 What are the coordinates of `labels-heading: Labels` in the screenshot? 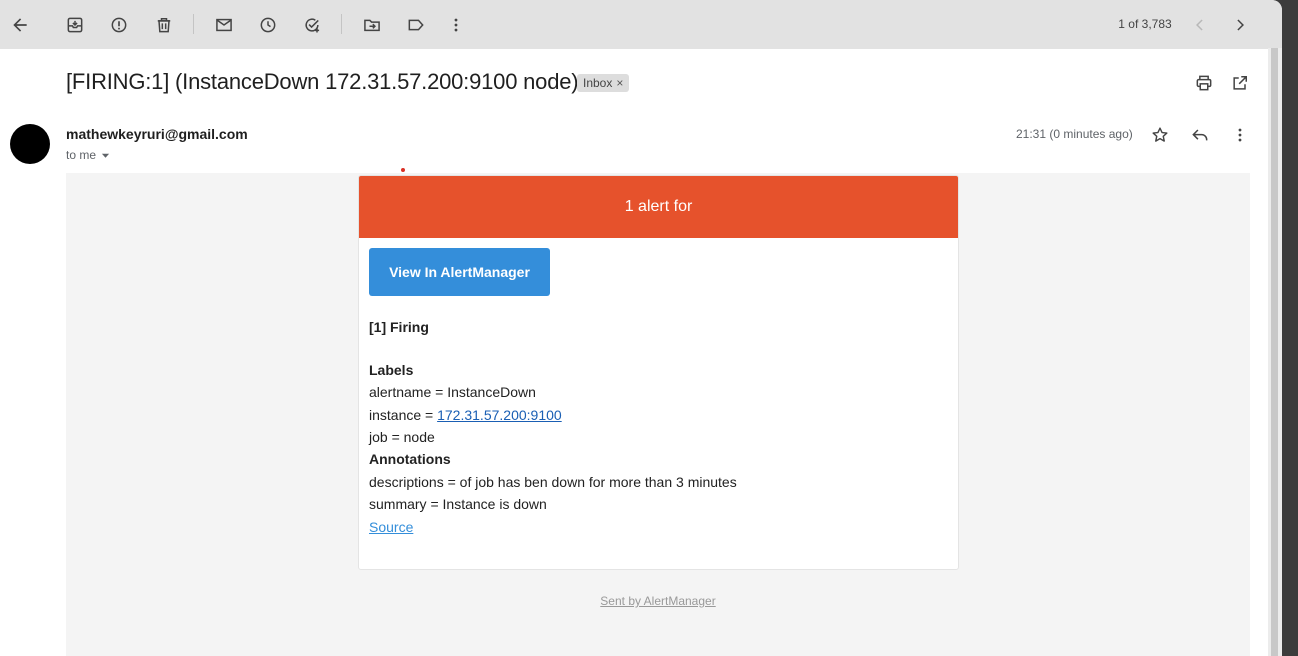 It's located at (391, 370).